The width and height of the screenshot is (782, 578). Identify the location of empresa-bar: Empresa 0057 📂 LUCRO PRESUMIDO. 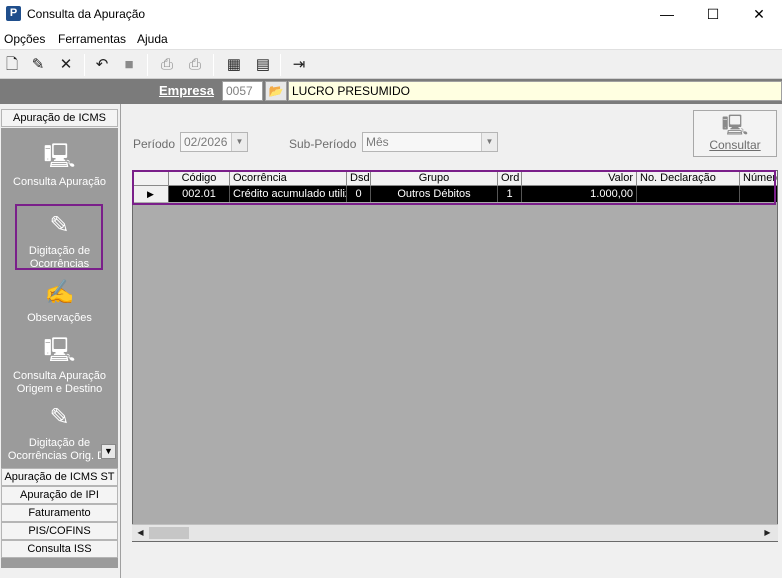
(391, 91).